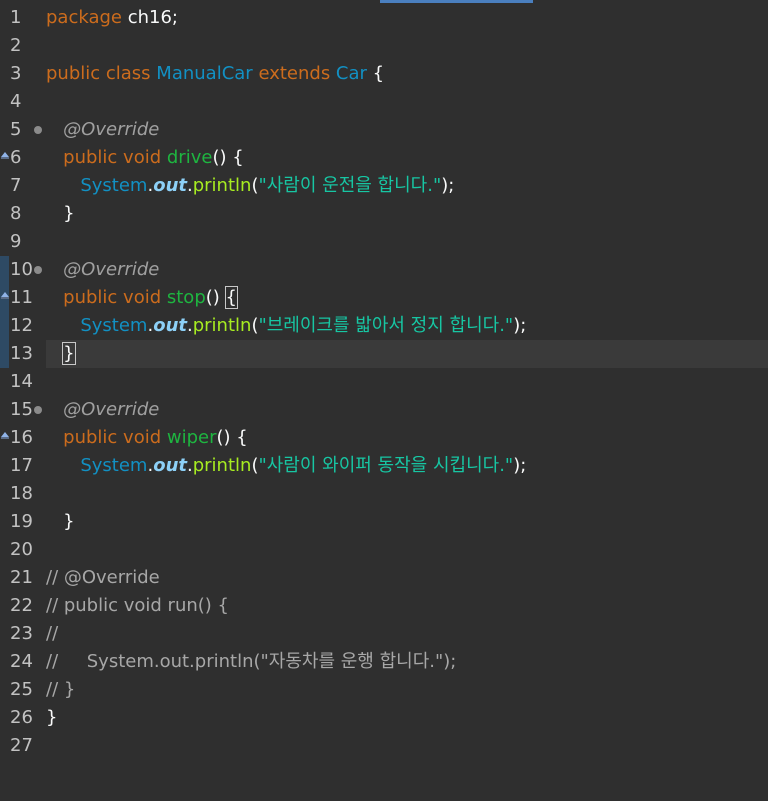  Describe the element at coordinates (407, 74) in the screenshot. I see `code-text: public class ManualCar extends Car {` at that location.